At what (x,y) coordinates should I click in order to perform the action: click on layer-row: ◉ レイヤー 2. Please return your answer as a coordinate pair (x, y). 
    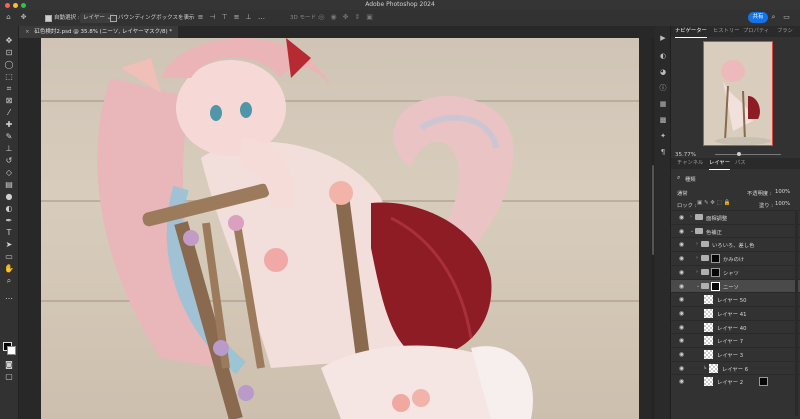
    Looking at the image, I should click on (735, 381).